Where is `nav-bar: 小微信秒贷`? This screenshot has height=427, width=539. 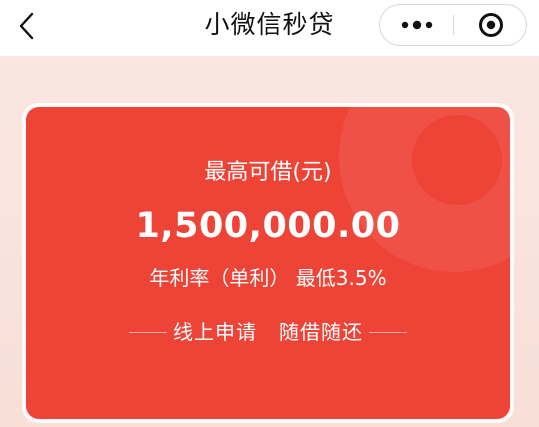 nav-bar: 小微信秒贷 is located at coordinates (269, 28).